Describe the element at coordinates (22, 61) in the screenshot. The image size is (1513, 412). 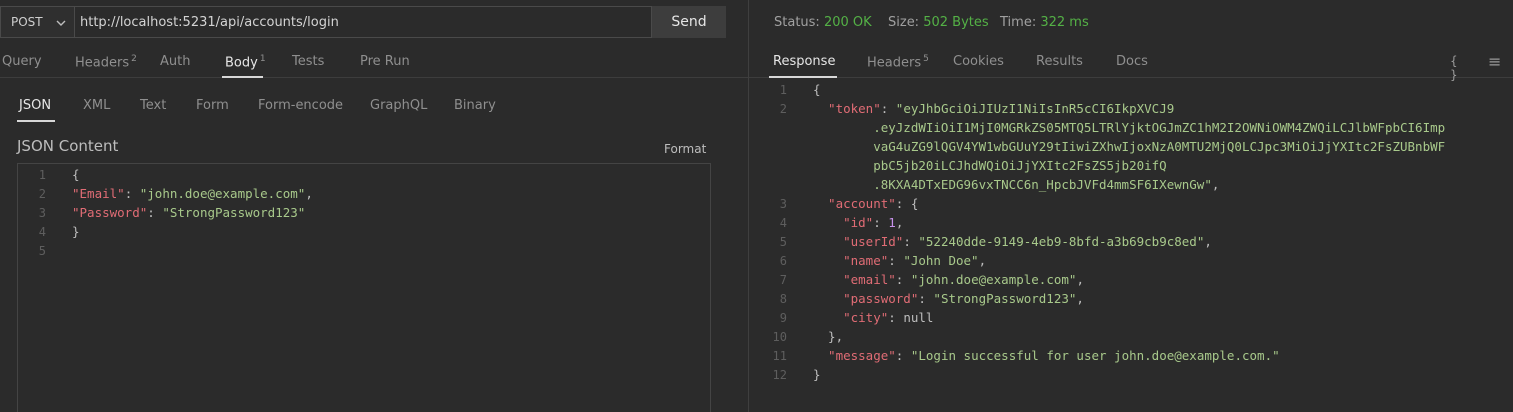
I see `tab-query: Query` at that location.